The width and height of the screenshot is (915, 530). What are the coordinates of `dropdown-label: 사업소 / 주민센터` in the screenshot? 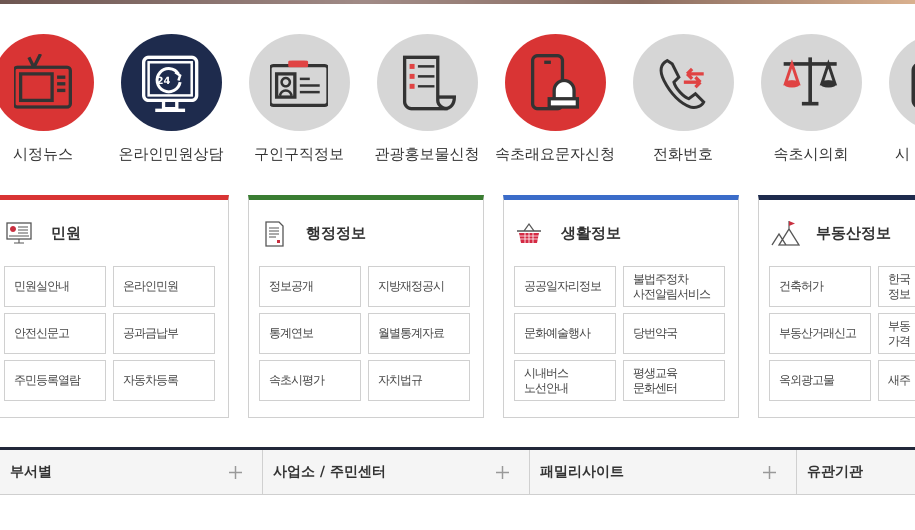 It's located at (329, 472).